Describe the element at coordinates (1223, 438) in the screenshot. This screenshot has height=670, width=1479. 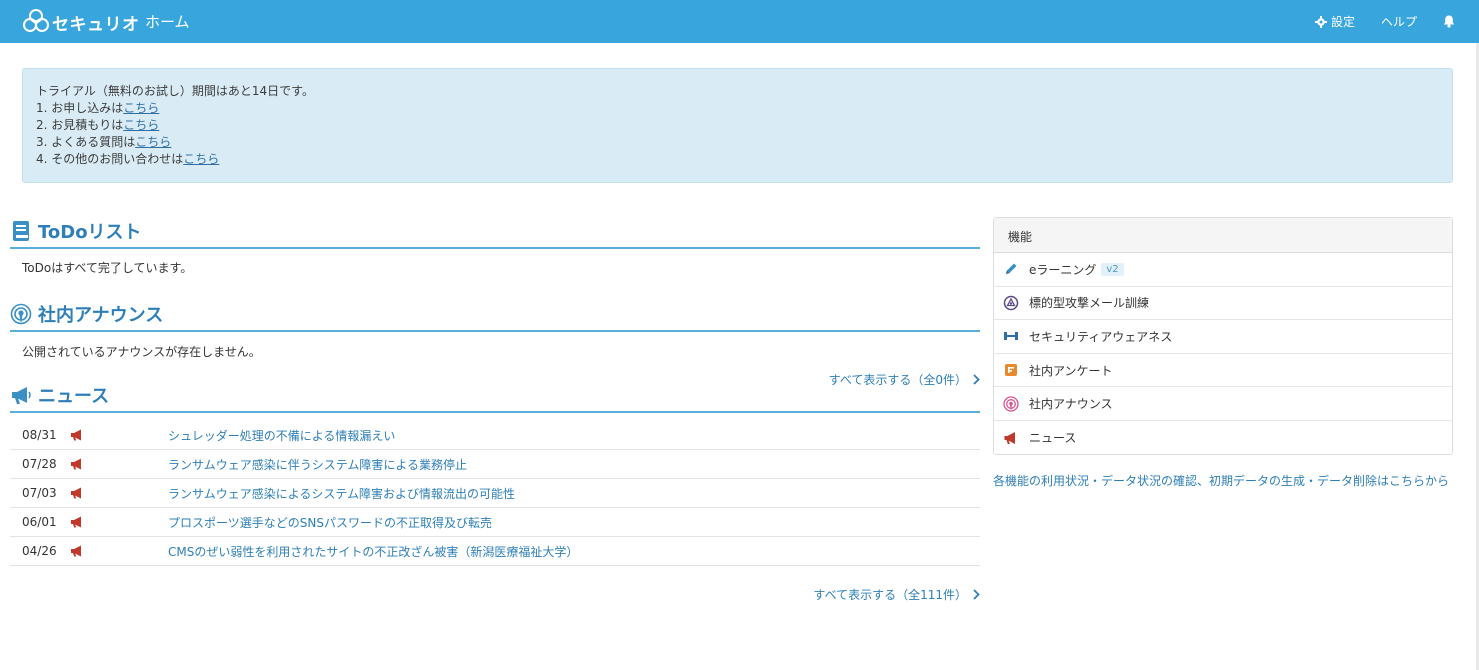
I see `feature-news: ニュース` at that location.